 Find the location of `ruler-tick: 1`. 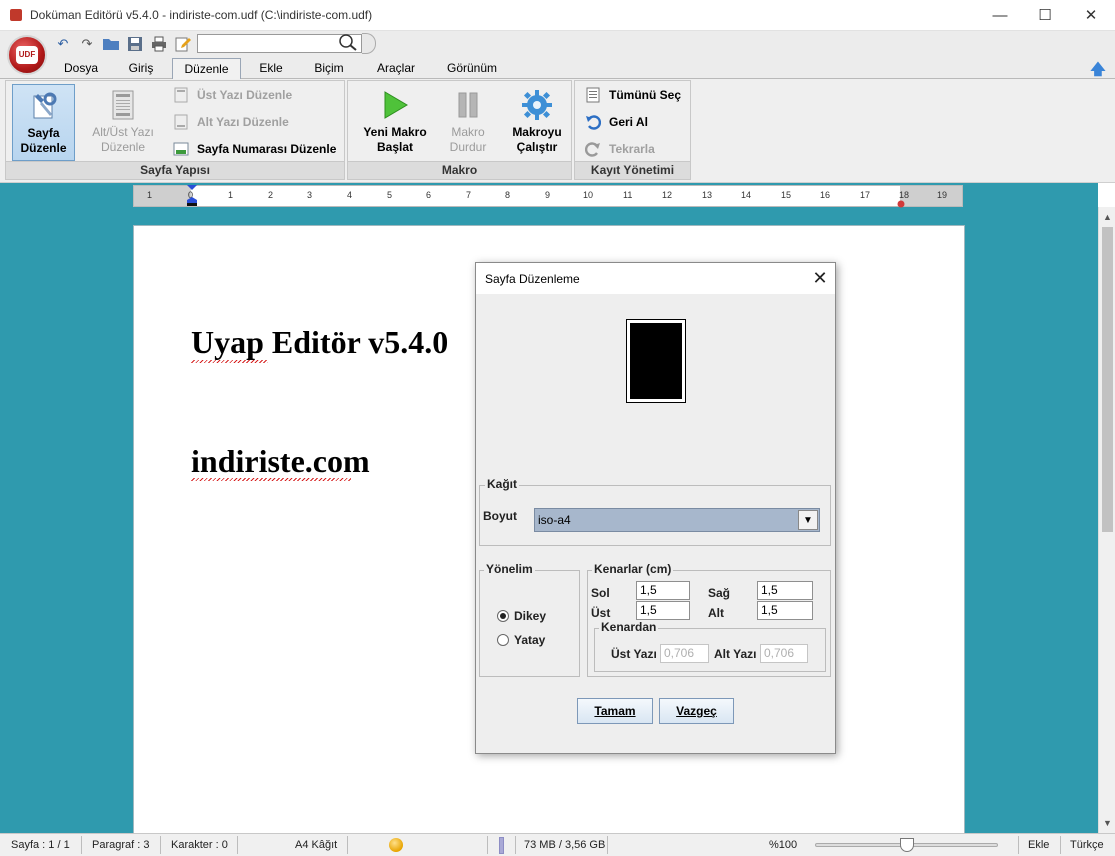

ruler-tick: 1 is located at coordinates (231, 195).